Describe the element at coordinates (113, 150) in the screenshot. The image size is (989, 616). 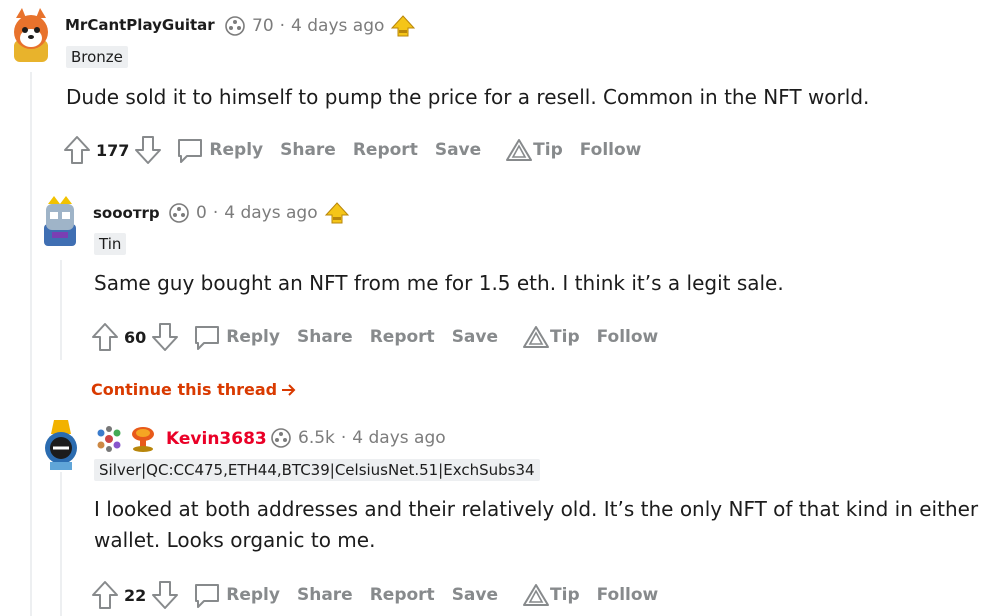
I see `vote-count: 177` at that location.